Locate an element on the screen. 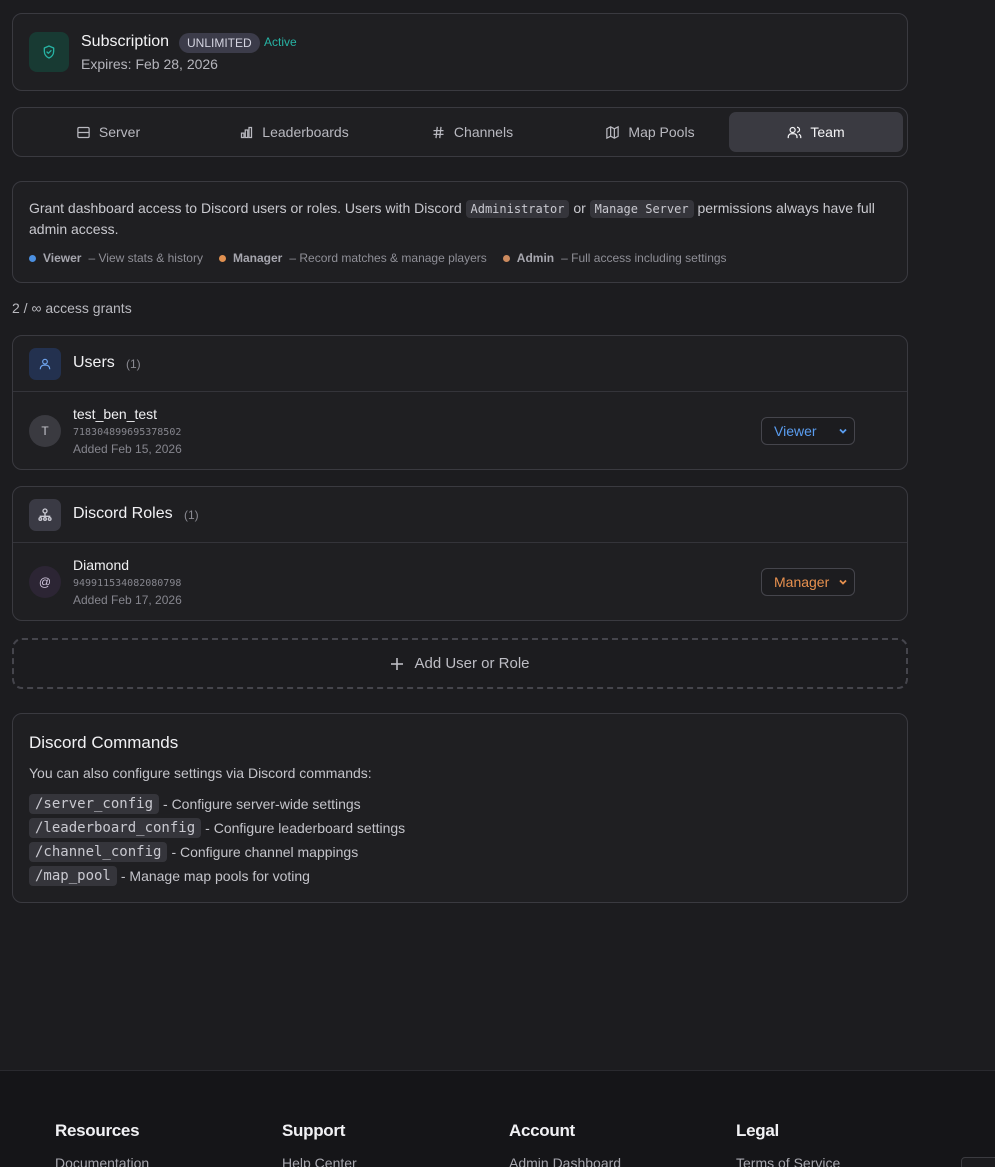 The image size is (995, 1167). footer-col-account: Account Admin Dashboard is located at coordinates (565, 1144).